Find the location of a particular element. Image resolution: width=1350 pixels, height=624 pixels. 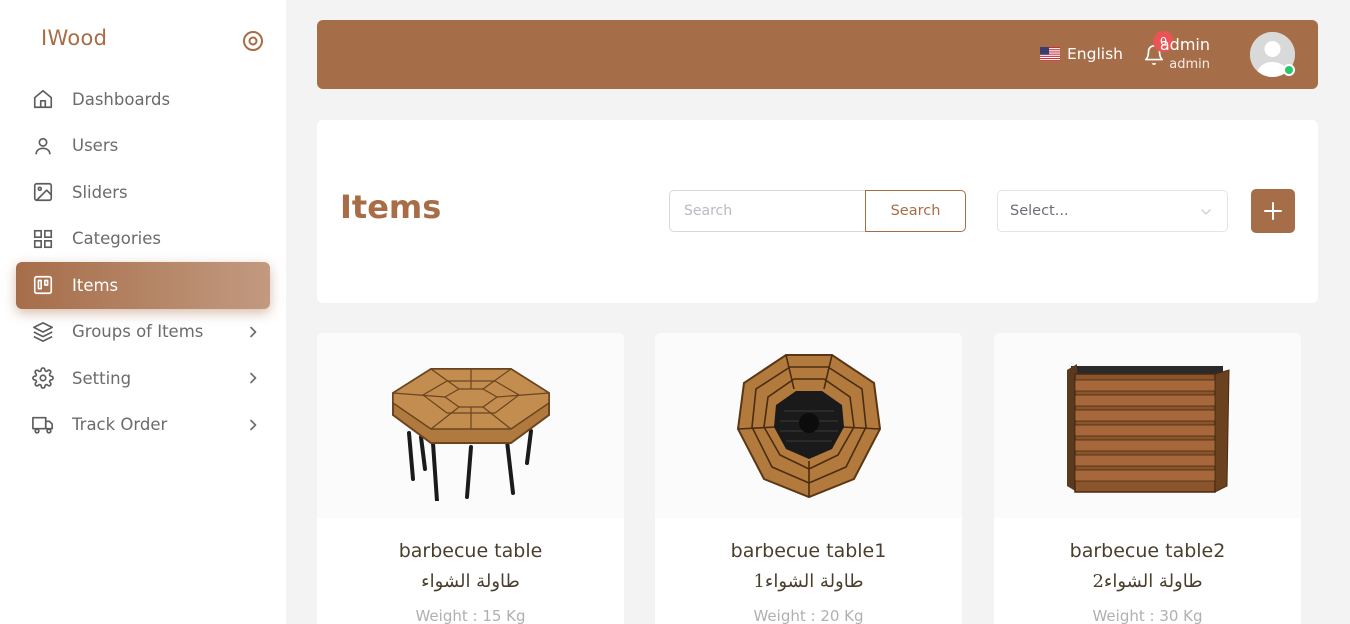

octagon-table-image is located at coordinates (470, 434).